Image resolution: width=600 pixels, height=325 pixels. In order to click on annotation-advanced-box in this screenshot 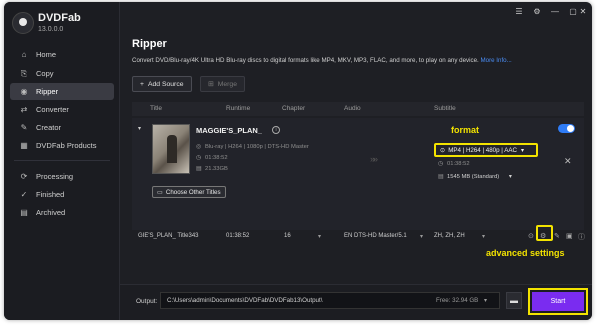, I will do `click(544, 233)`.